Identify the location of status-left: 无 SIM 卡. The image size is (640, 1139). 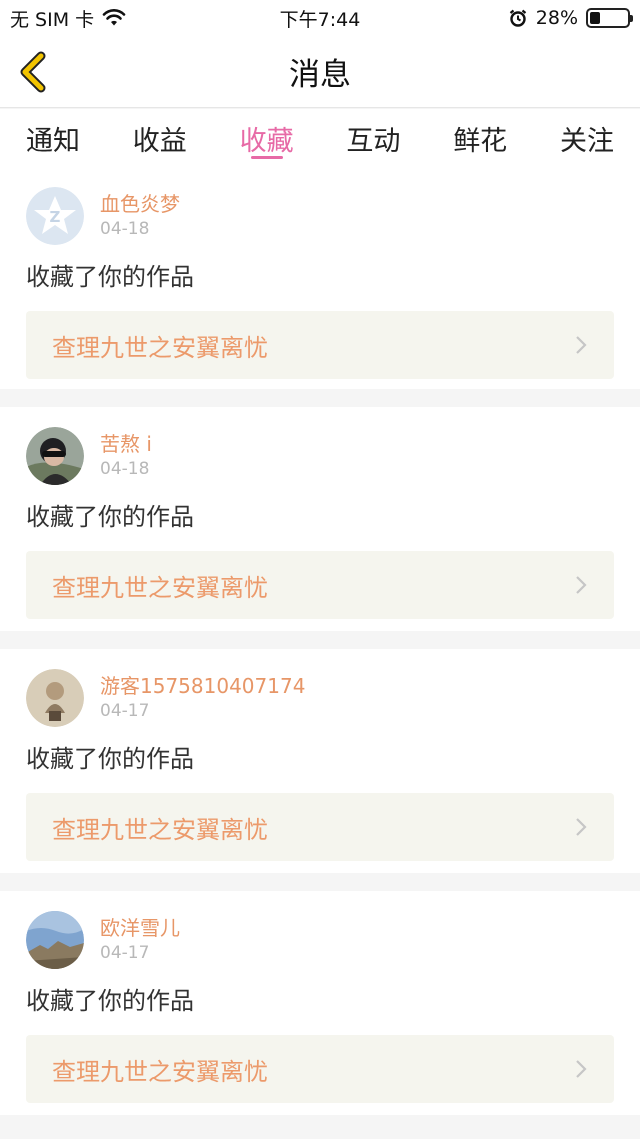
(68, 18).